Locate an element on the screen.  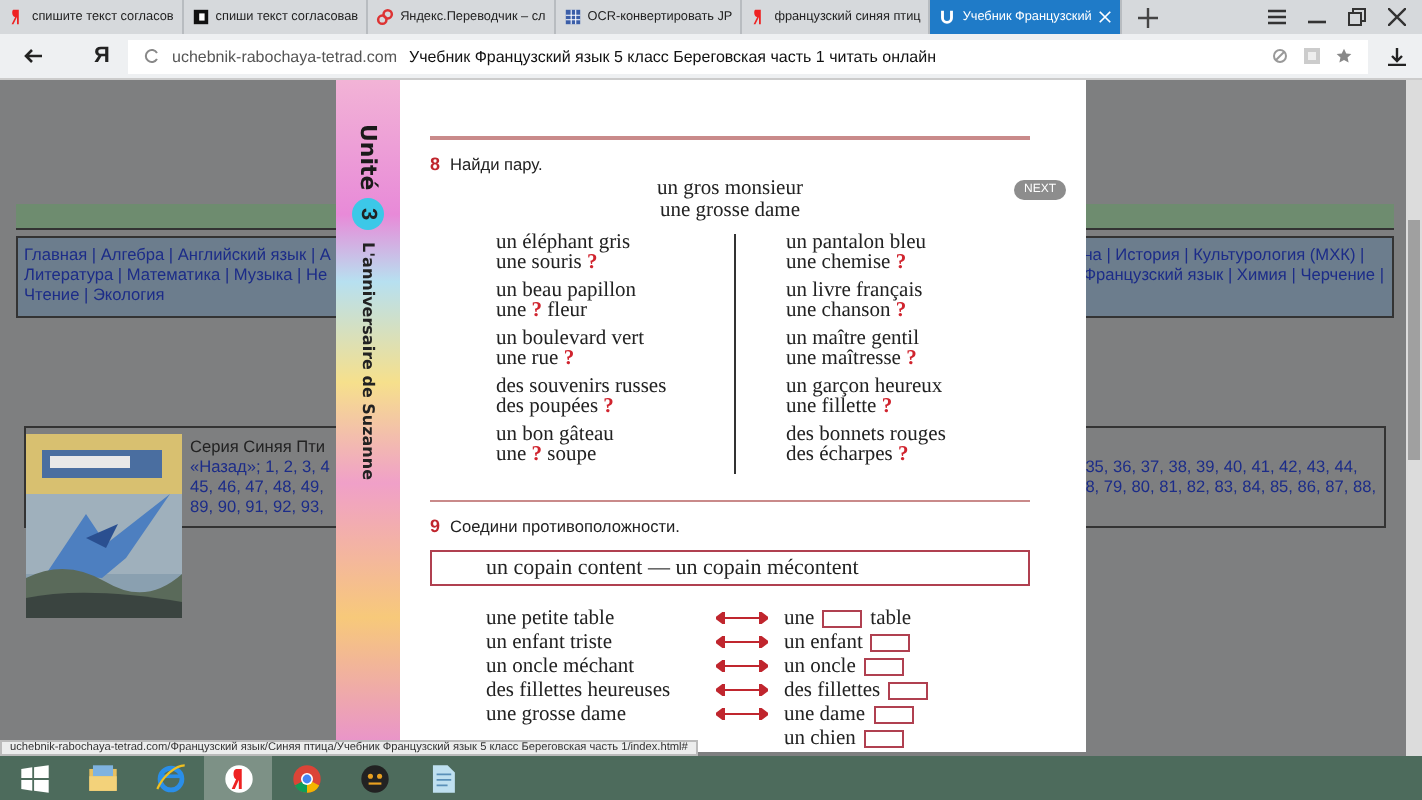
word-phrase: une is located at coordinates (799, 618).